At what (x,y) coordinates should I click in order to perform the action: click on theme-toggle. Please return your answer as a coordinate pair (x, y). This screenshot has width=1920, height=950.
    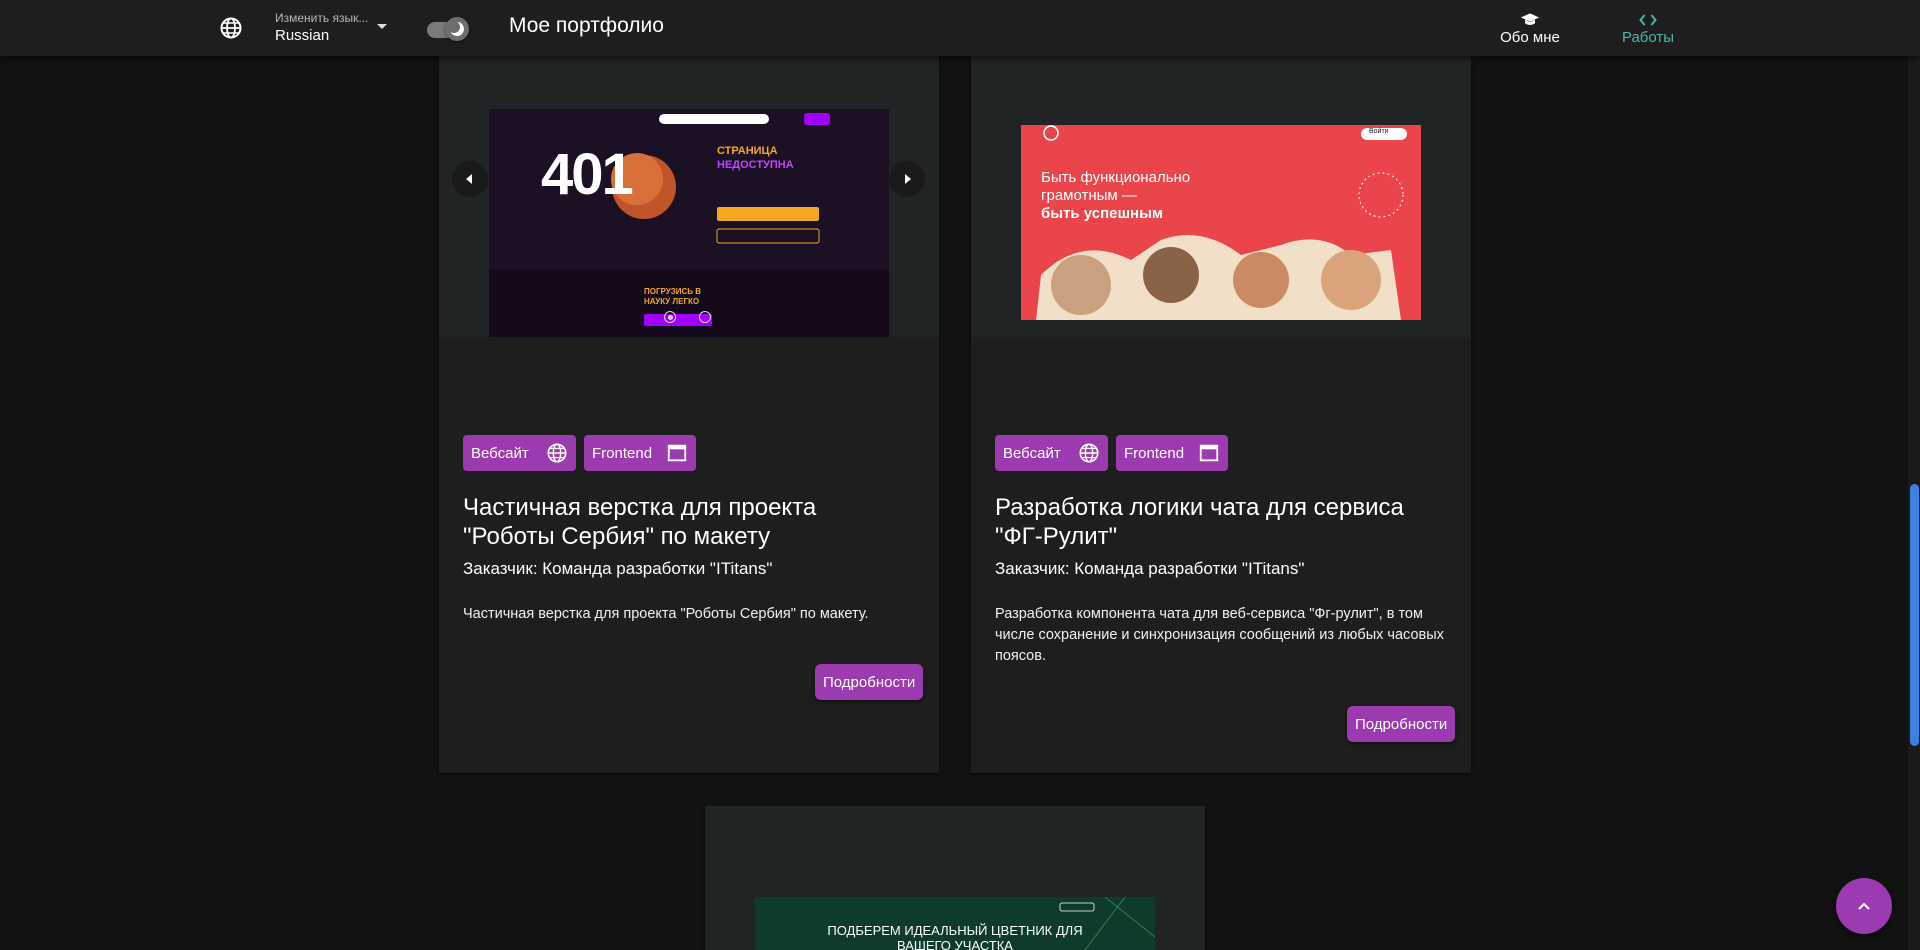
    Looking at the image, I should click on (447, 29).